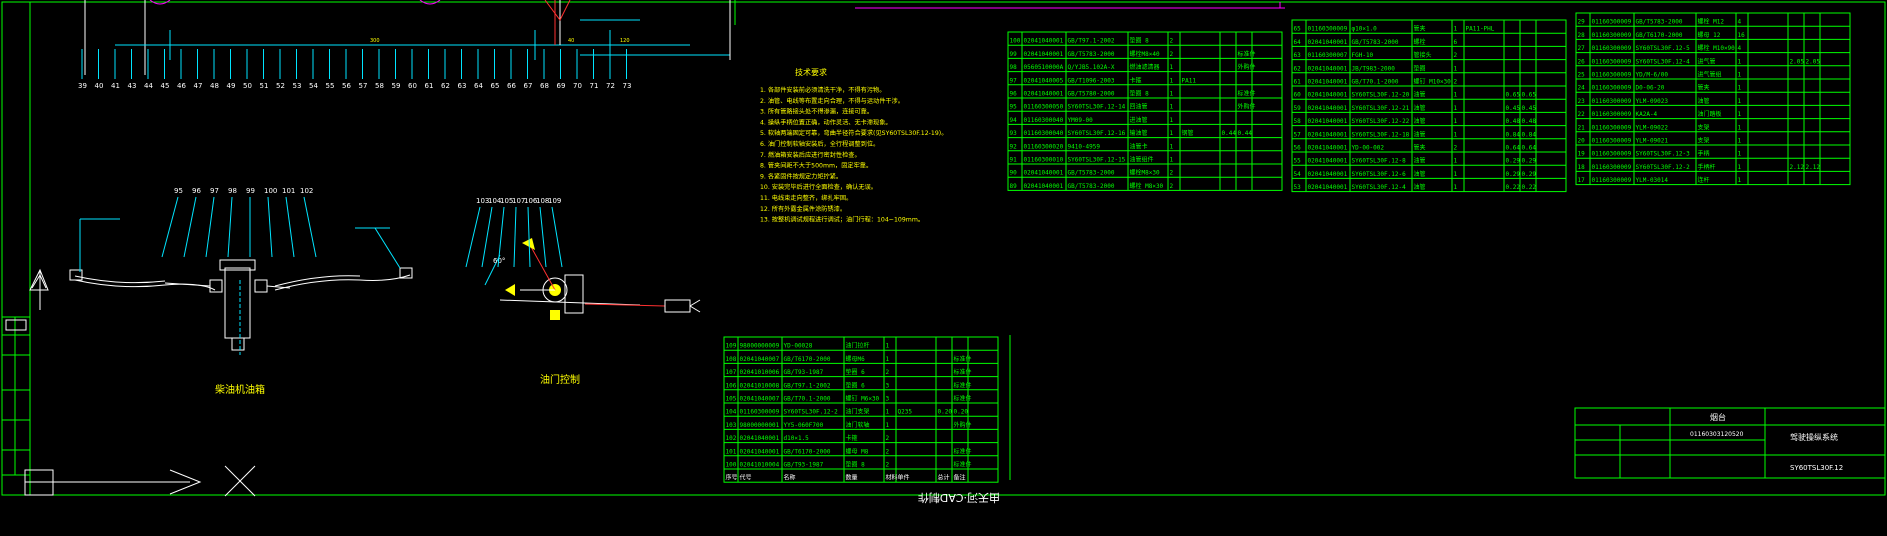  I want to click on bom-cell: 螺钉 M6×30, so click(863, 399).